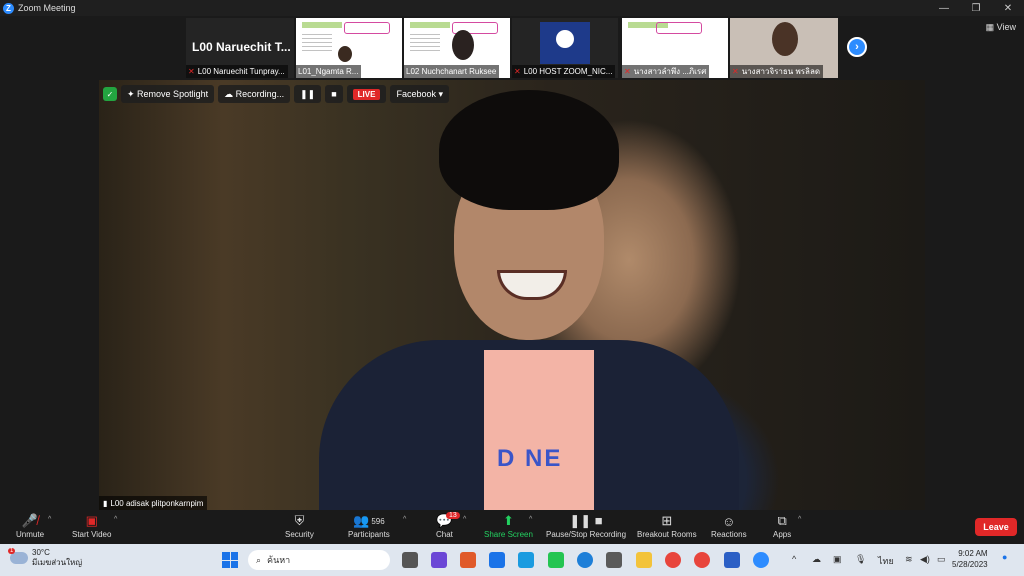 The width and height of the screenshot is (1024, 576). What do you see at coordinates (18, 556) in the screenshot?
I see `cloud-icon: 1` at bounding box center [18, 556].